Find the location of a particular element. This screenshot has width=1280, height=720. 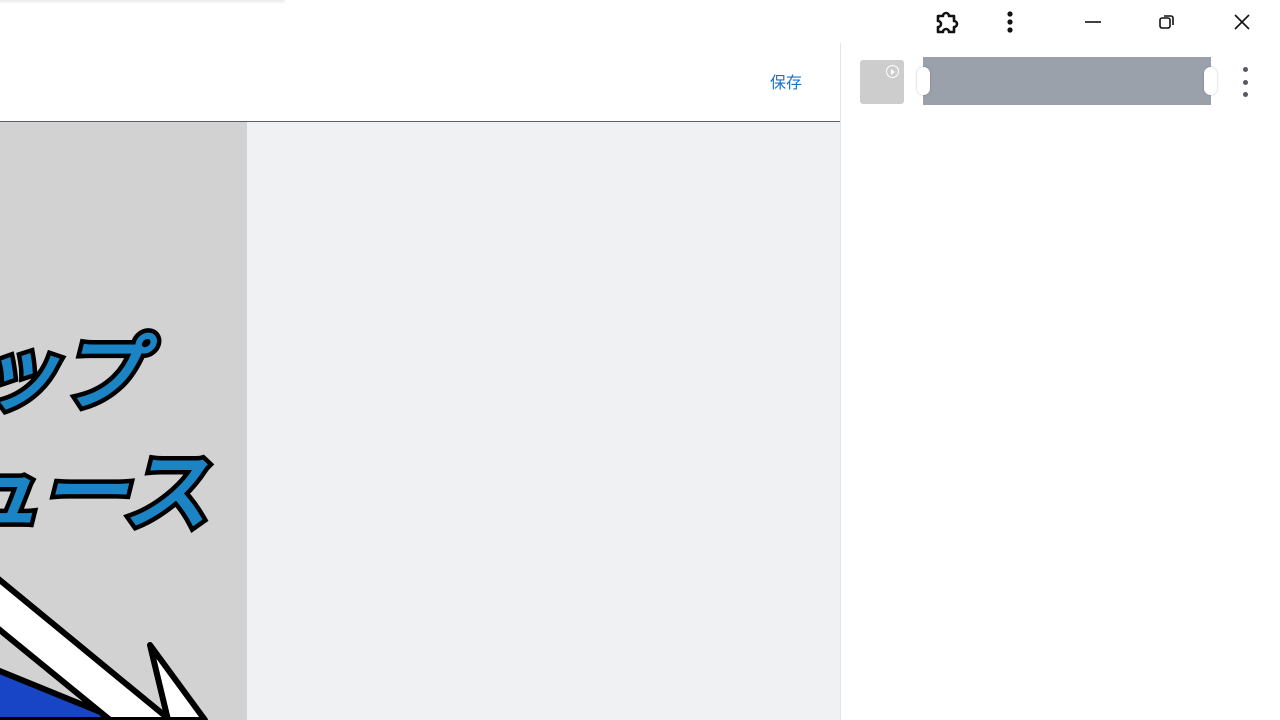

puzzle-icon is located at coordinates (947, 22).